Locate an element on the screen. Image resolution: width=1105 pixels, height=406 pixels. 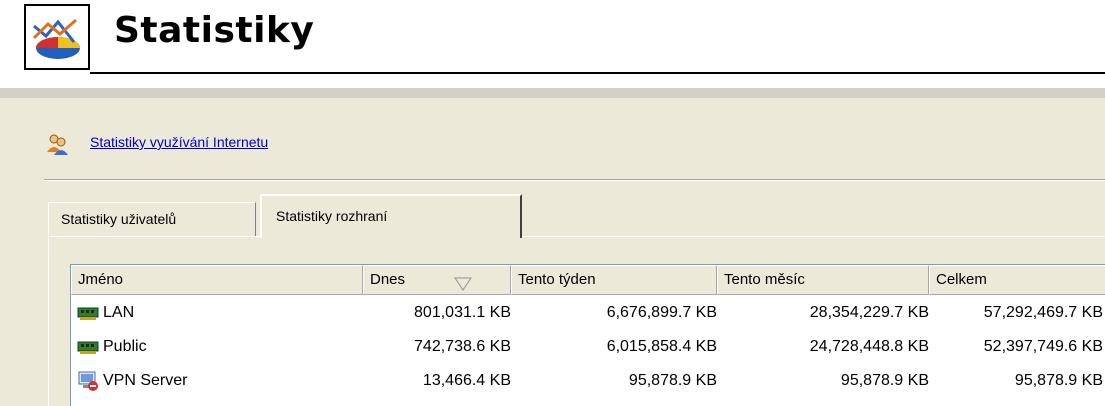
column-header-week: Tento týden is located at coordinates (614, 280).